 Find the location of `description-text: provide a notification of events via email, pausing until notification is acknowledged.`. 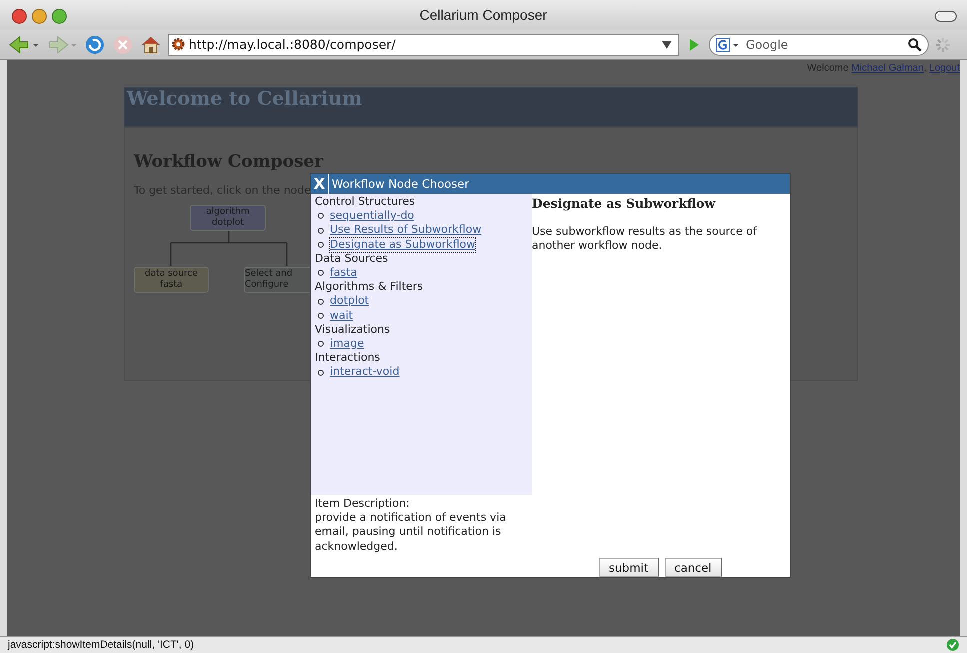

description-text: provide a notification of events via email, pausing until notification is acknowledged. is located at coordinates (411, 532).